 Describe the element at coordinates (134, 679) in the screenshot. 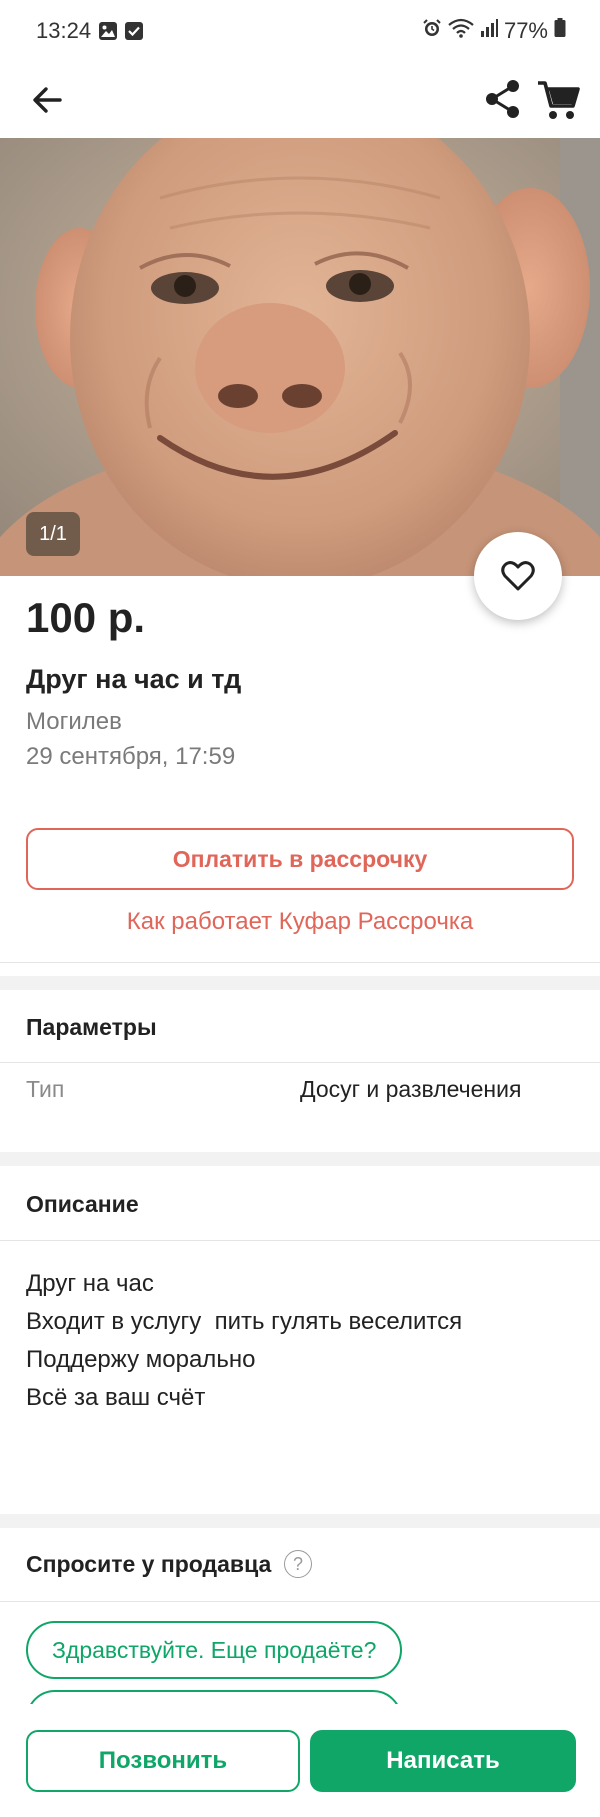

I see `listing-title: Друг на час и тд` at that location.